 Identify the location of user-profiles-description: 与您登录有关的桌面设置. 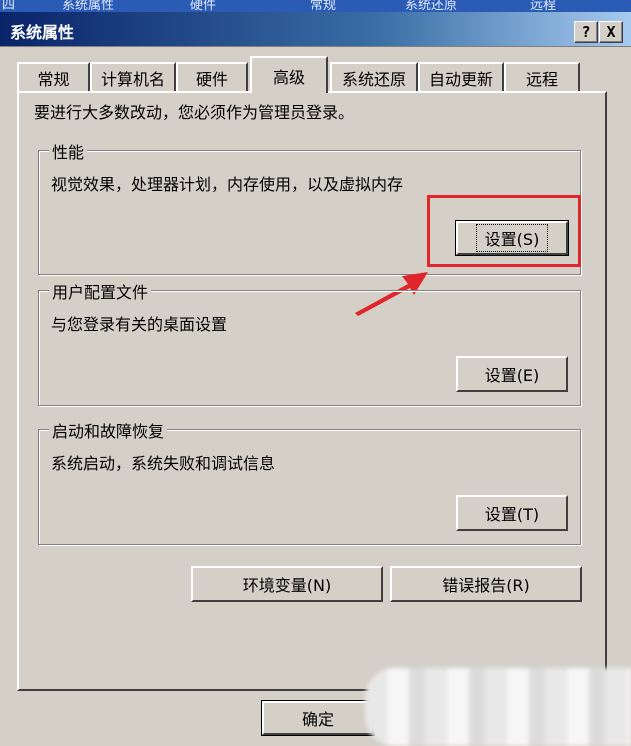
(139, 324).